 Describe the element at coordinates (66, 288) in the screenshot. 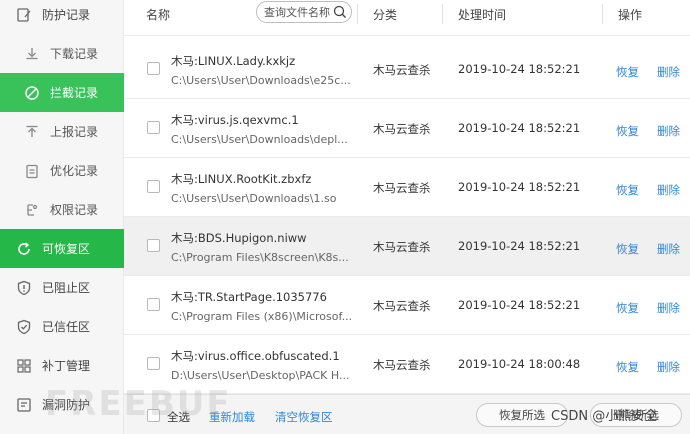

I see `sidebar-item-label: 已阻止区` at that location.